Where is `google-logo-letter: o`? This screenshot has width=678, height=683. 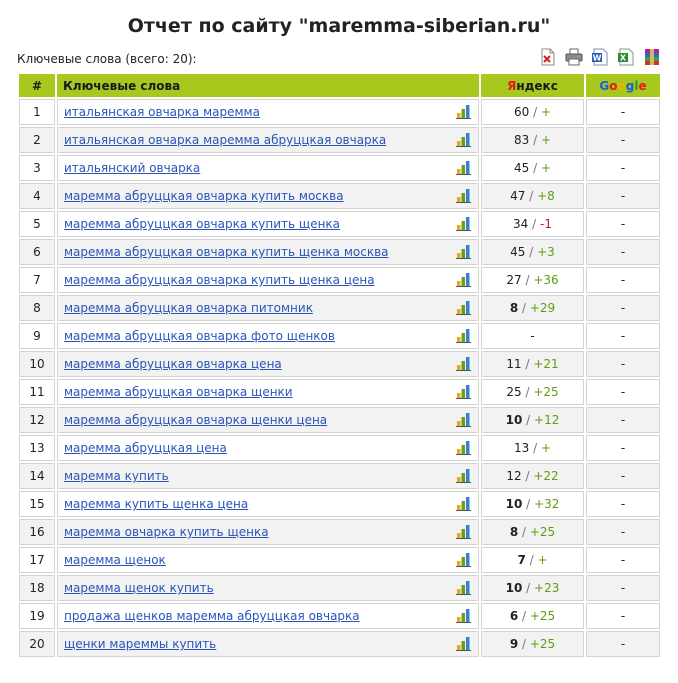
google-logo-letter: o is located at coordinates (613, 85).